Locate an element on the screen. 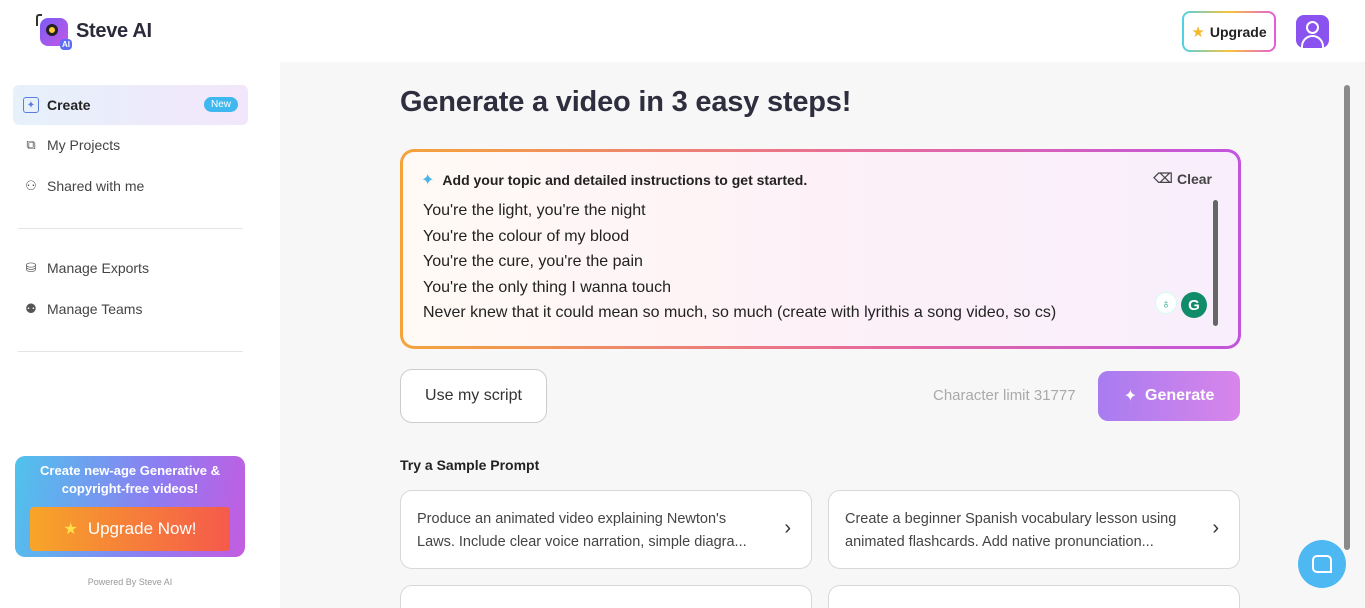 The height and width of the screenshot is (608, 1365). assistant-icons: ♁ G is located at coordinates (1181, 305).